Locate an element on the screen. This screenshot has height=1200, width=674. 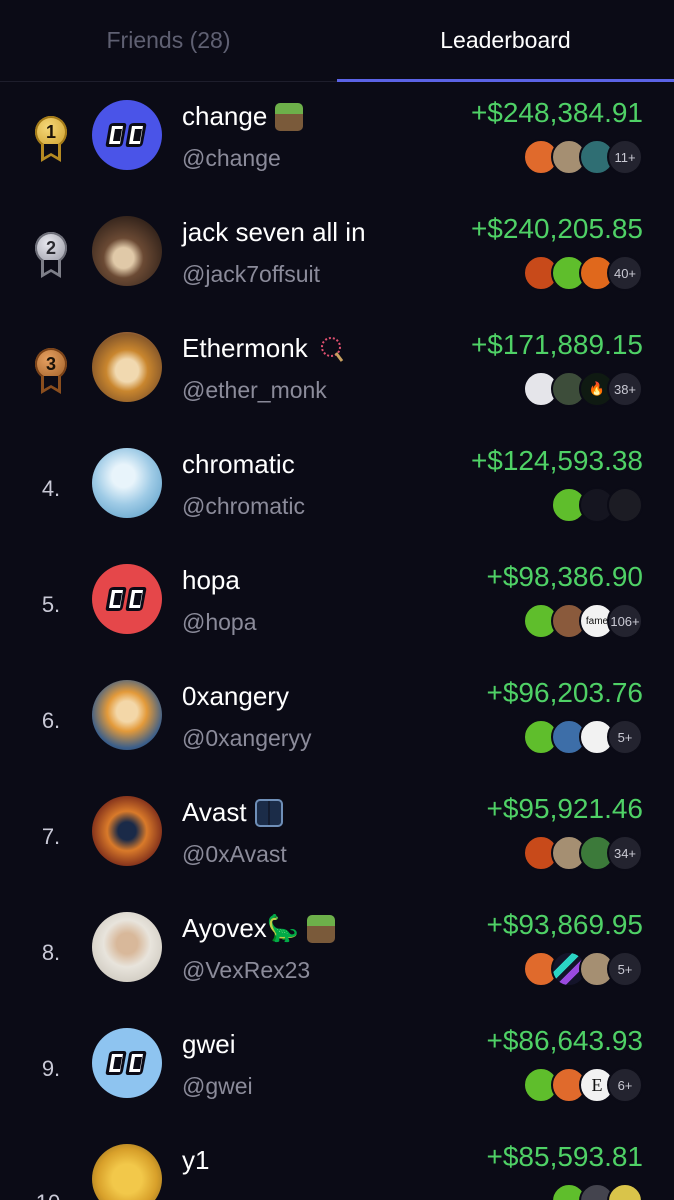
display-name-text: gwei is located at coordinates (209, 1044).